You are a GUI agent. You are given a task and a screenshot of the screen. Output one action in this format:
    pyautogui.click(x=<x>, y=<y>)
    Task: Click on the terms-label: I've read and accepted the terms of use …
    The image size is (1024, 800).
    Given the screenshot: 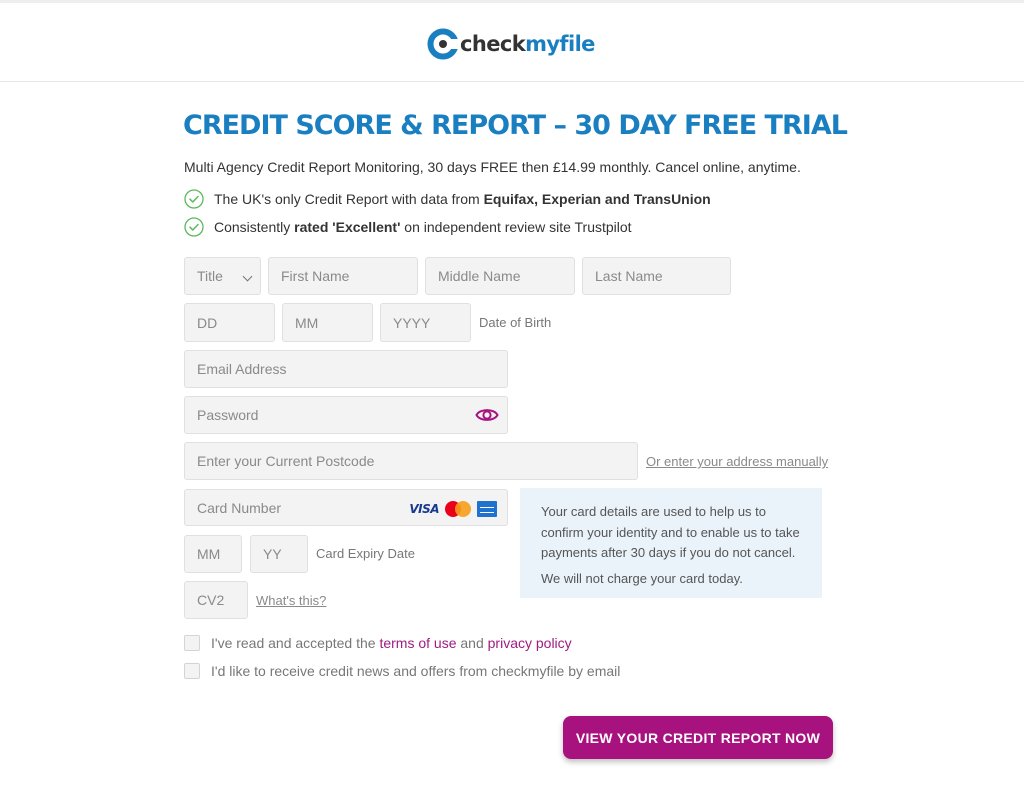 What is the action you would take?
    pyautogui.click(x=391, y=643)
    